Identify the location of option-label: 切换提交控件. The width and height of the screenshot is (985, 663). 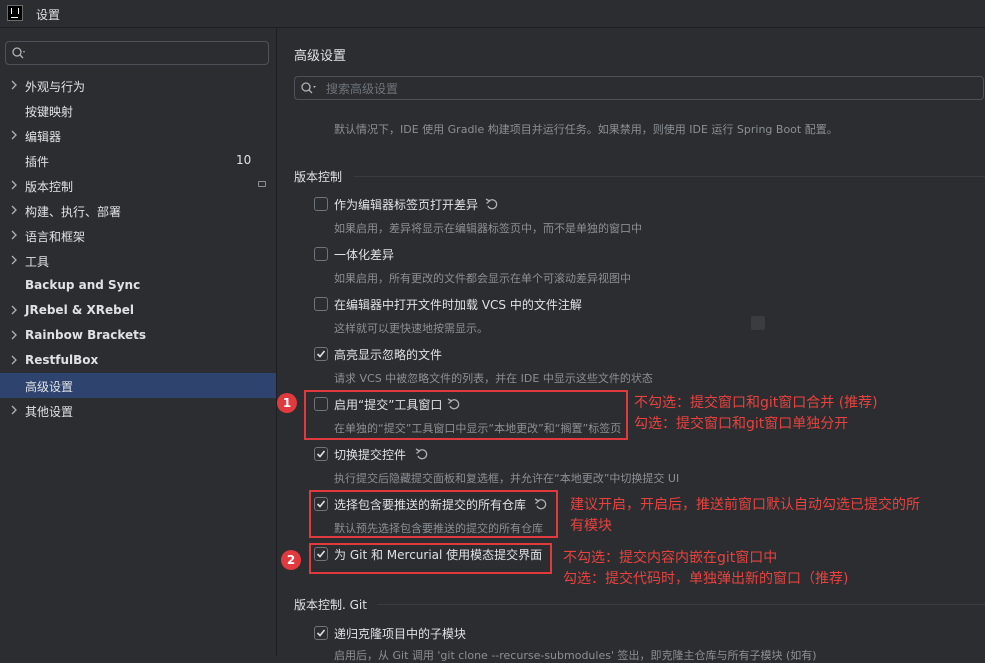
(370, 455).